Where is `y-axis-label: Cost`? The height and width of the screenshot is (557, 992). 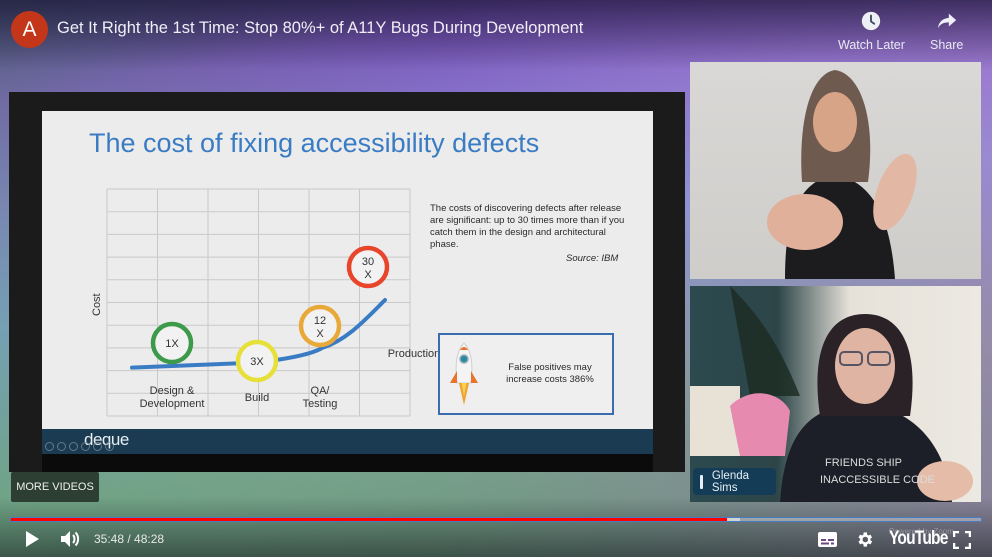 y-axis-label: Cost is located at coordinates (97, 304).